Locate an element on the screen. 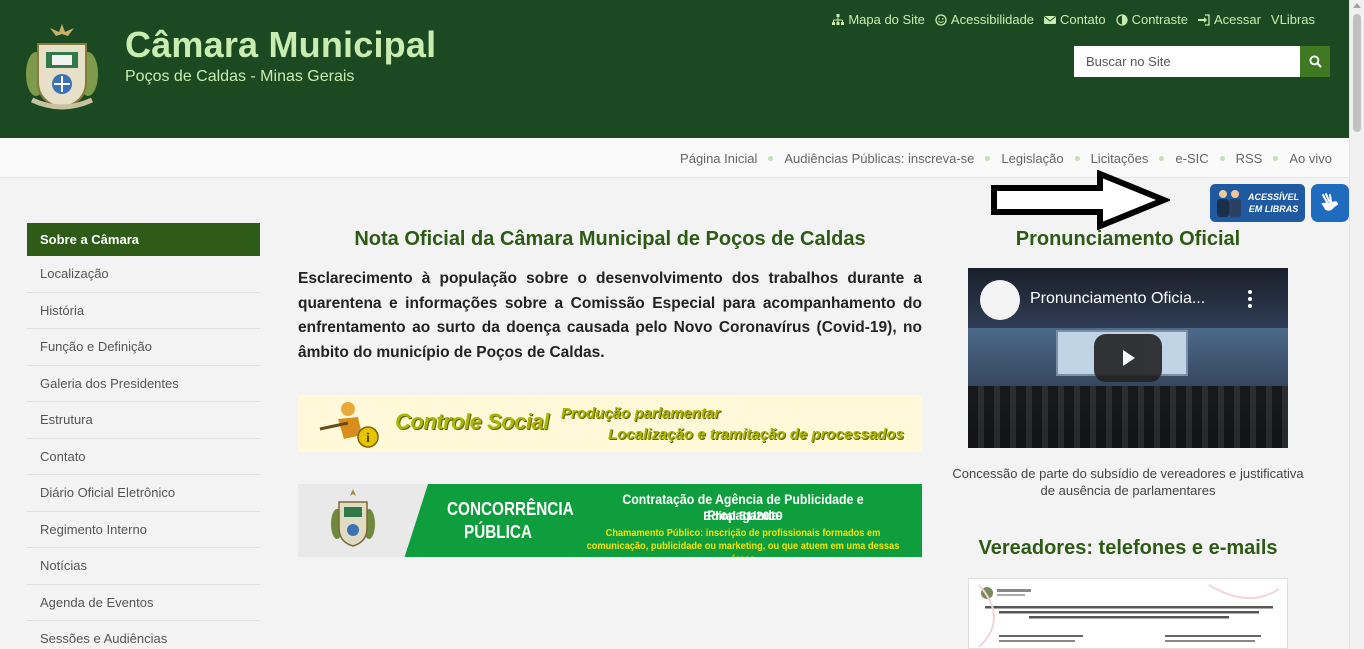  play-icon is located at coordinates (1129, 358).